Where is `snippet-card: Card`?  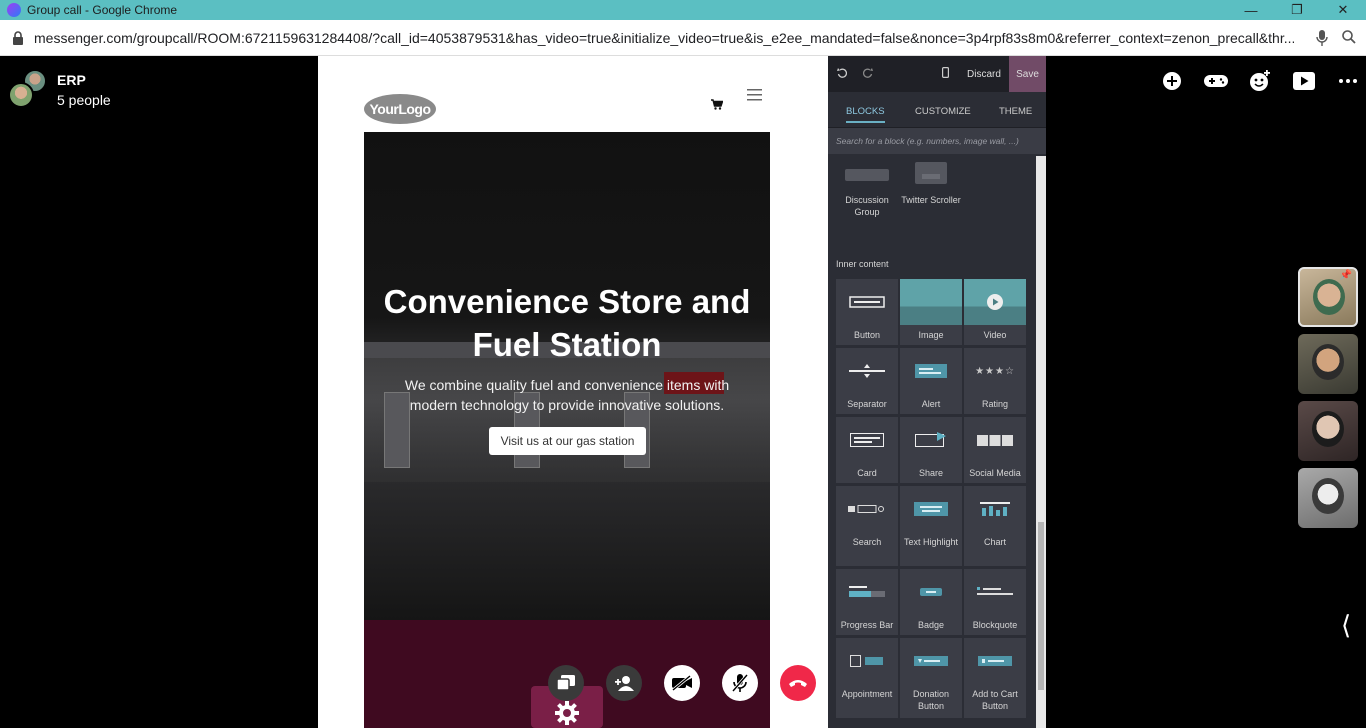
snippet-card: Card is located at coordinates (867, 450).